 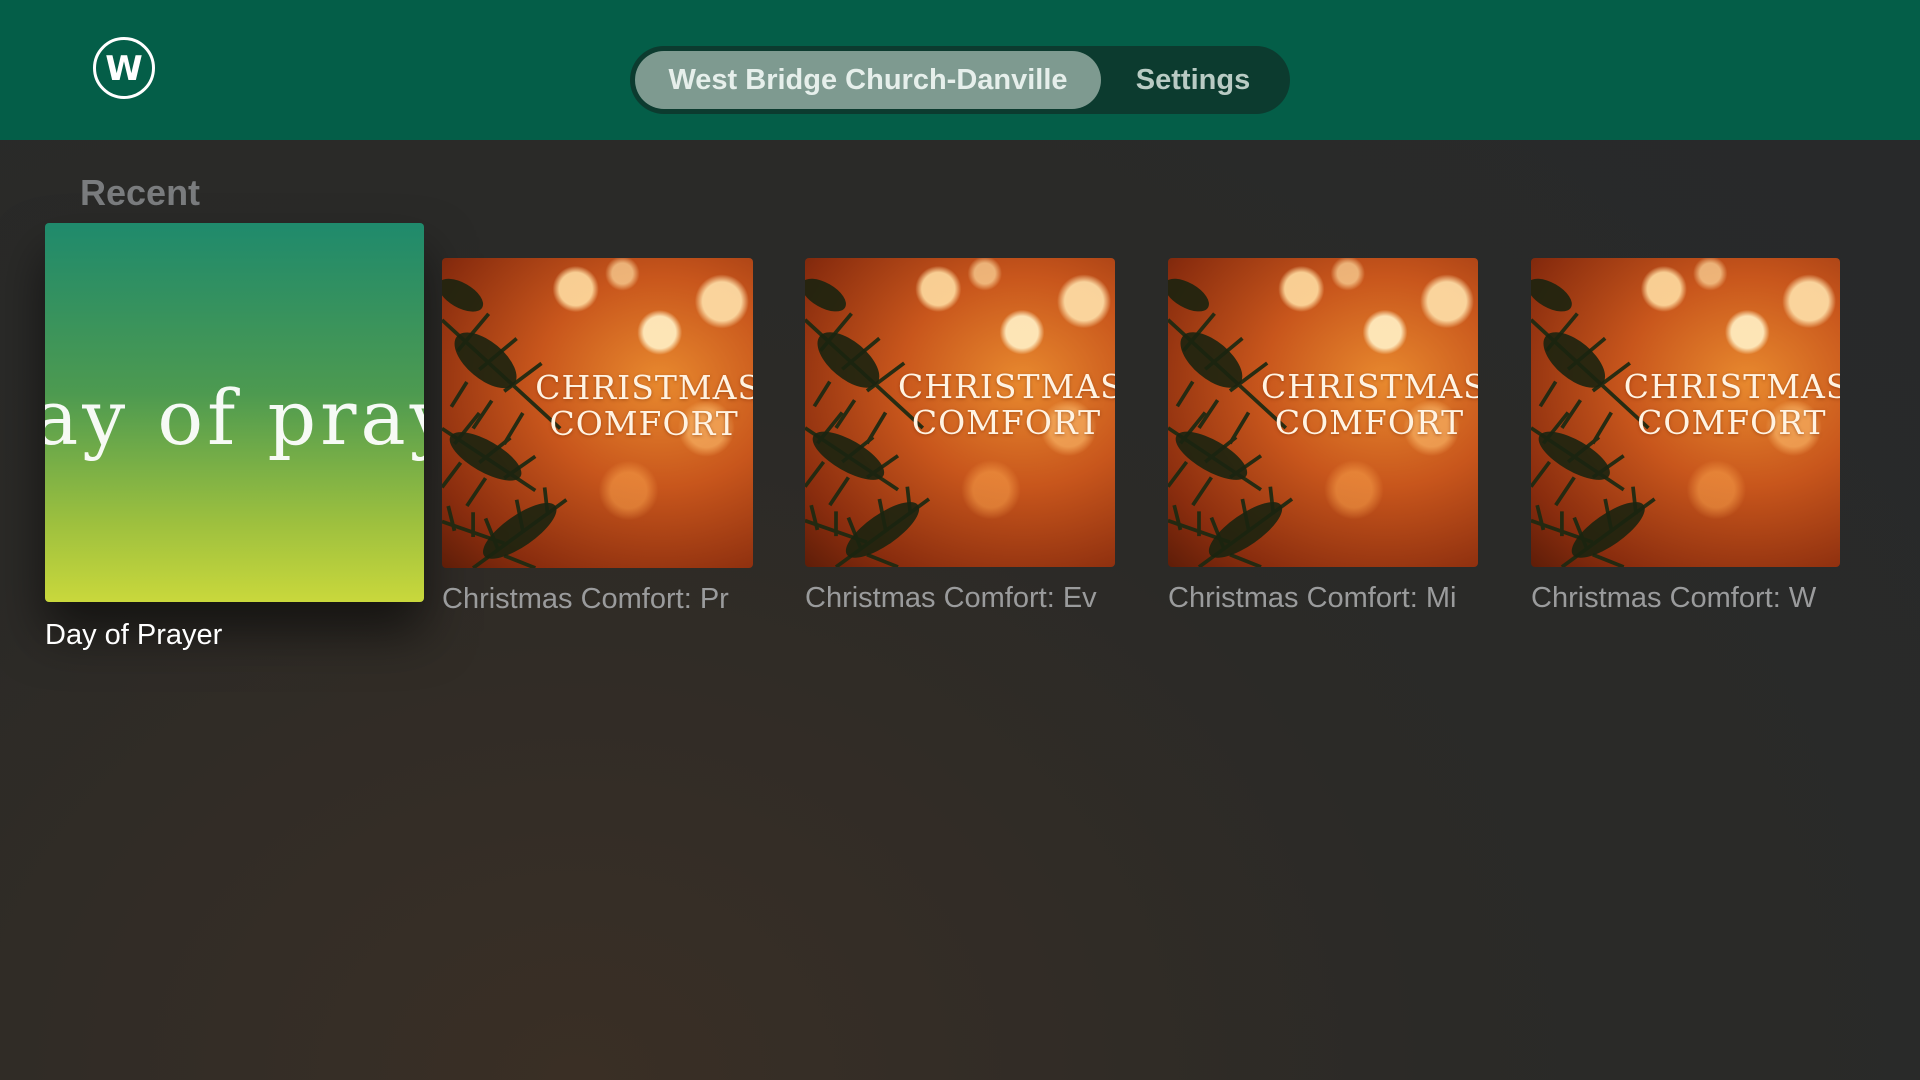 I want to click on media-card-title: Christmas Comfort: Pr, so click(x=585, y=599).